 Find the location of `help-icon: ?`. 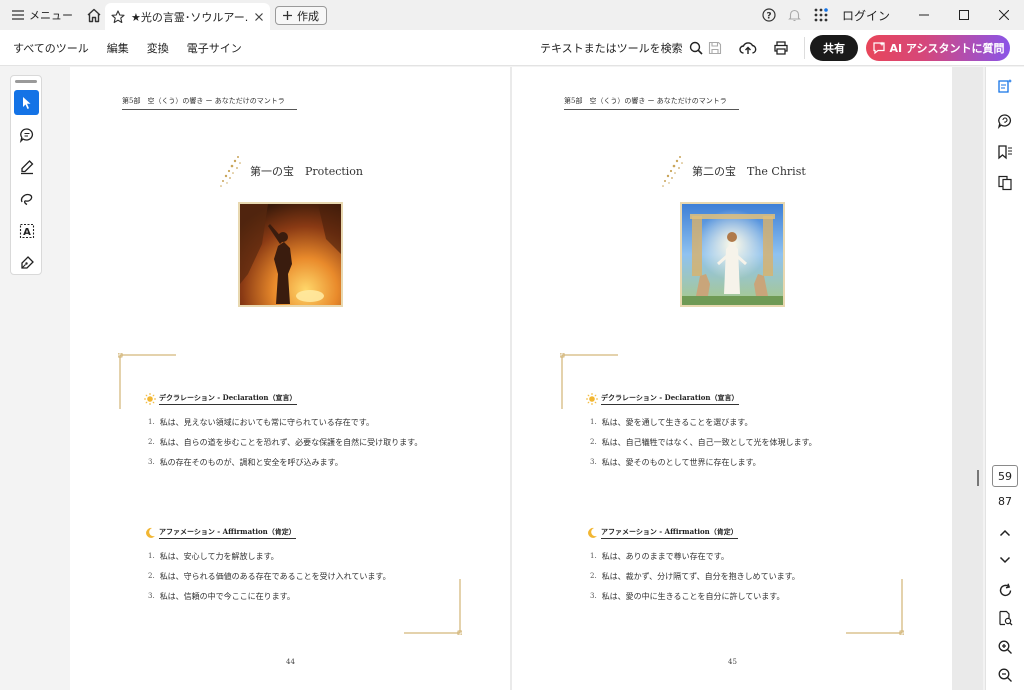

help-icon: ? is located at coordinates (769, 15).